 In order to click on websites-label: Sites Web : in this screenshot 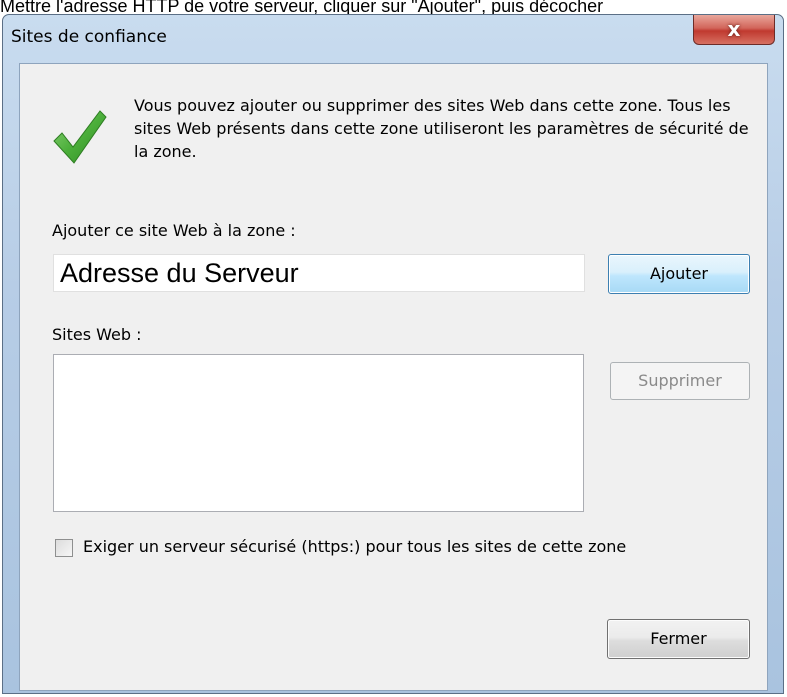, I will do `click(97, 334)`.